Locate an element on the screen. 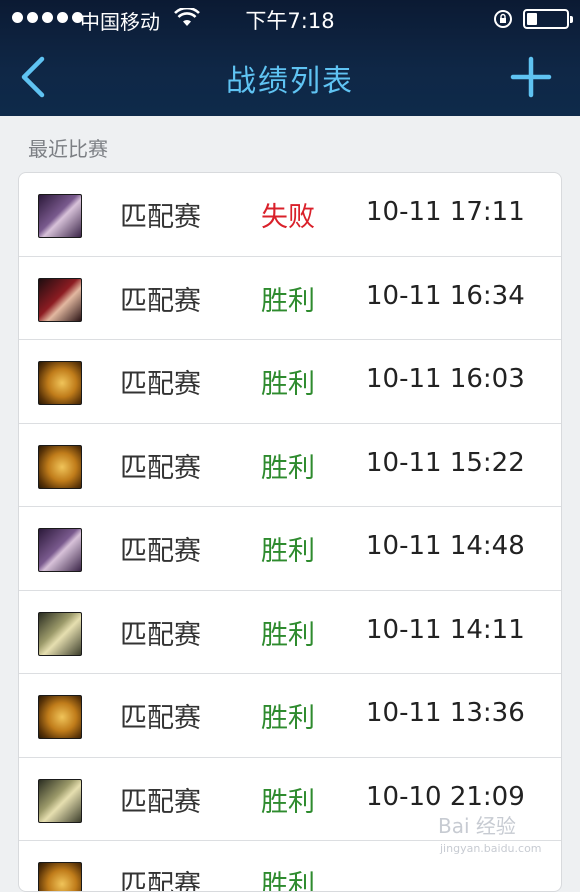 The image size is (580, 892). match-result: 失败 is located at coordinates (288, 217).